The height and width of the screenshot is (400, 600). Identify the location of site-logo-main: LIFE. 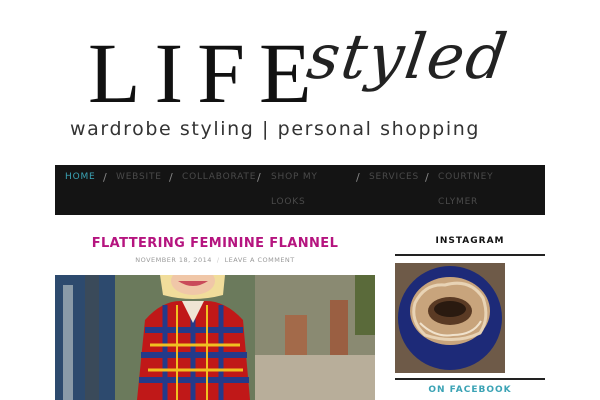
(207, 73).